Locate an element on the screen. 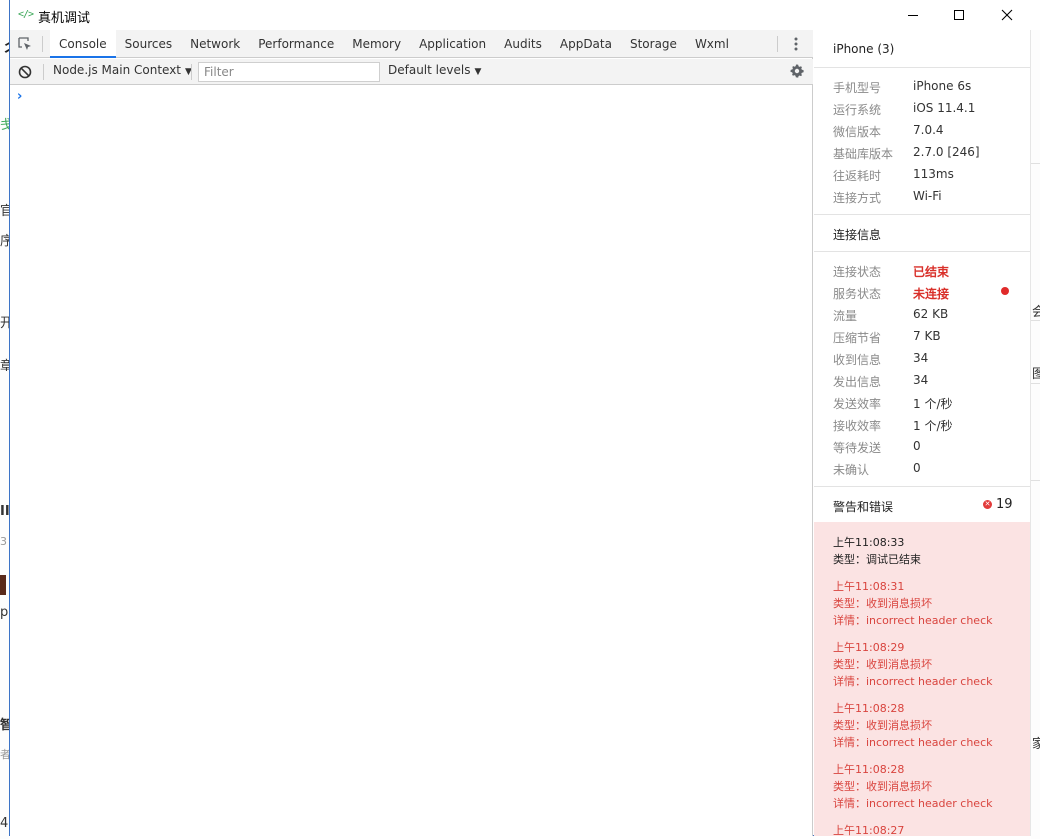 The width and height of the screenshot is (1040, 839). bg-fragment: 家 is located at coordinates (1036, 744).